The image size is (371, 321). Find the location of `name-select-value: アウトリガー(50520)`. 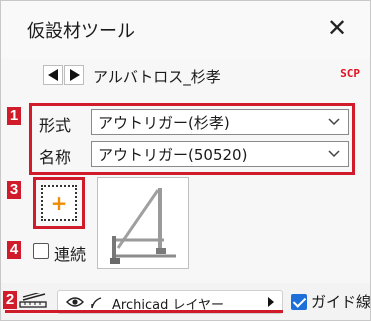

name-select-value: アウトリガー(50520) is located at coordinates (173, 155).